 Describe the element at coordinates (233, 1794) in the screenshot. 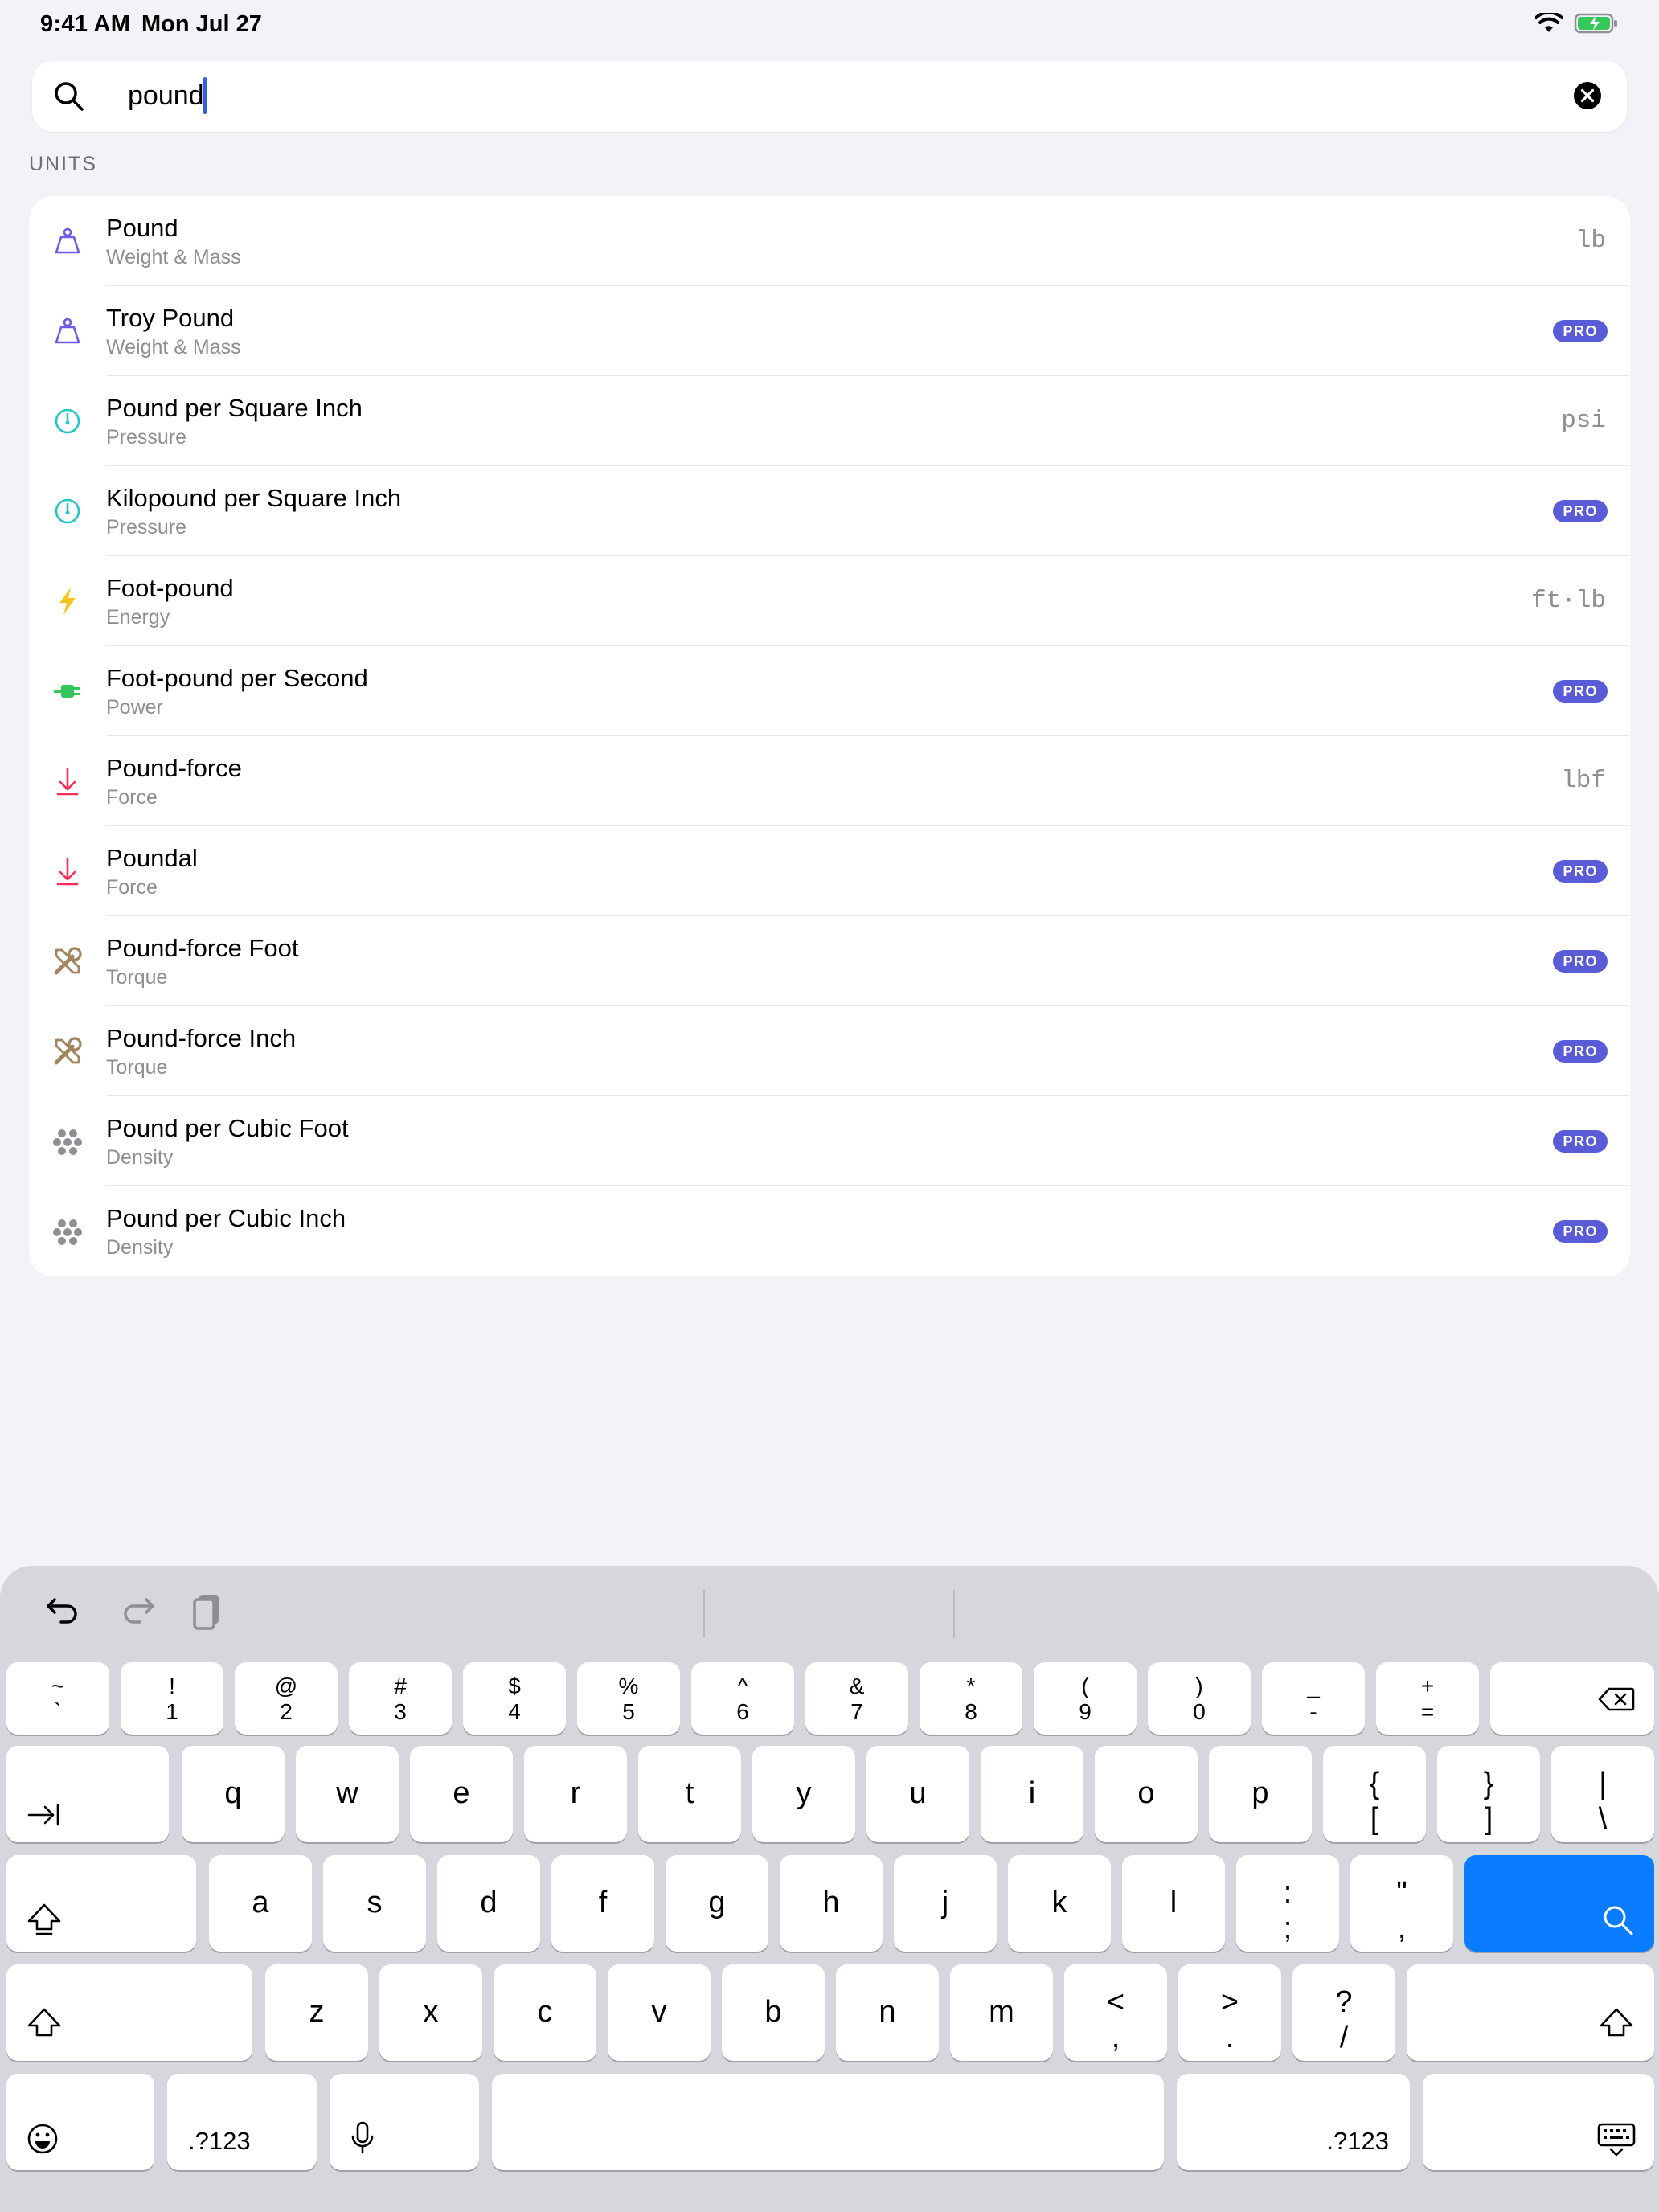

I see `key-q: q` at that location.